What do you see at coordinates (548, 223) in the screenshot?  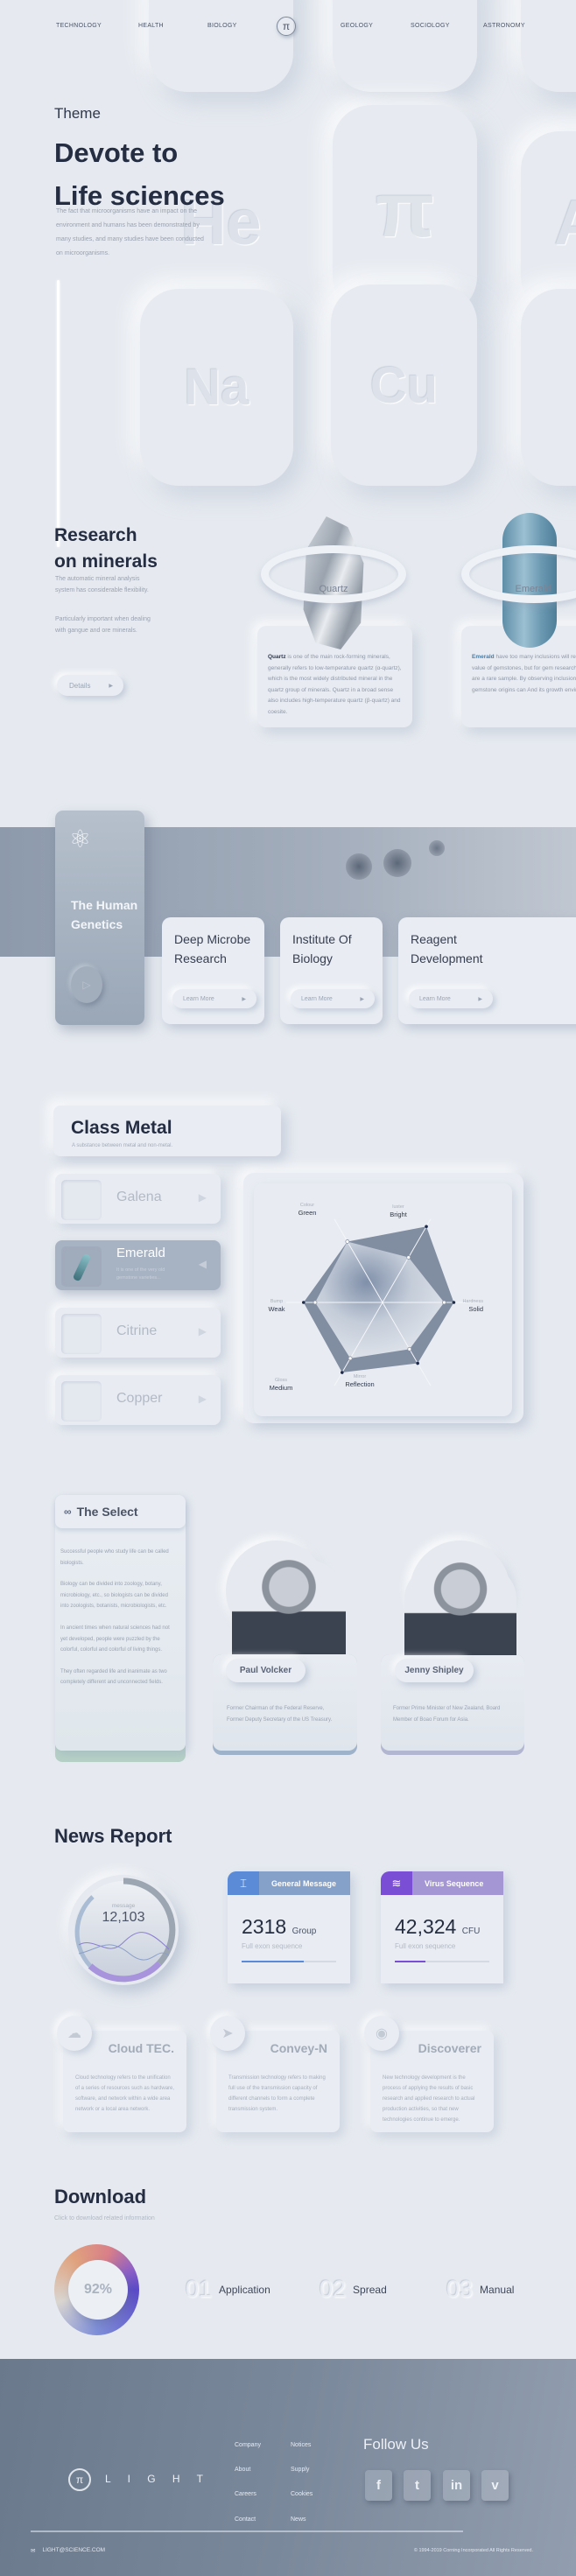 I see `element-tile-a: A` at bounding box center [548, 223].